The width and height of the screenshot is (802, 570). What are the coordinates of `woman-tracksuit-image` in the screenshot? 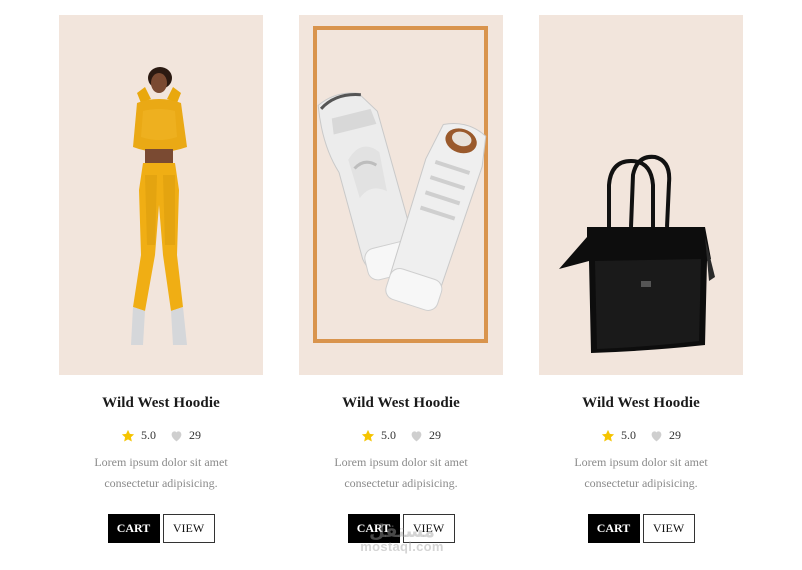 It's located at (159, 206).